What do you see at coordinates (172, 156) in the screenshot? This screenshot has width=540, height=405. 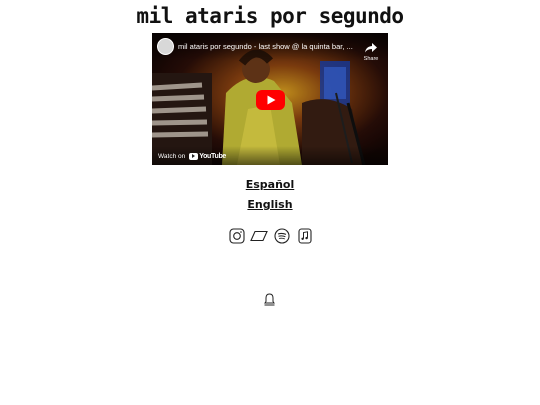 I see `watch-on-label: Watch on` at bounding box center [172, 156].